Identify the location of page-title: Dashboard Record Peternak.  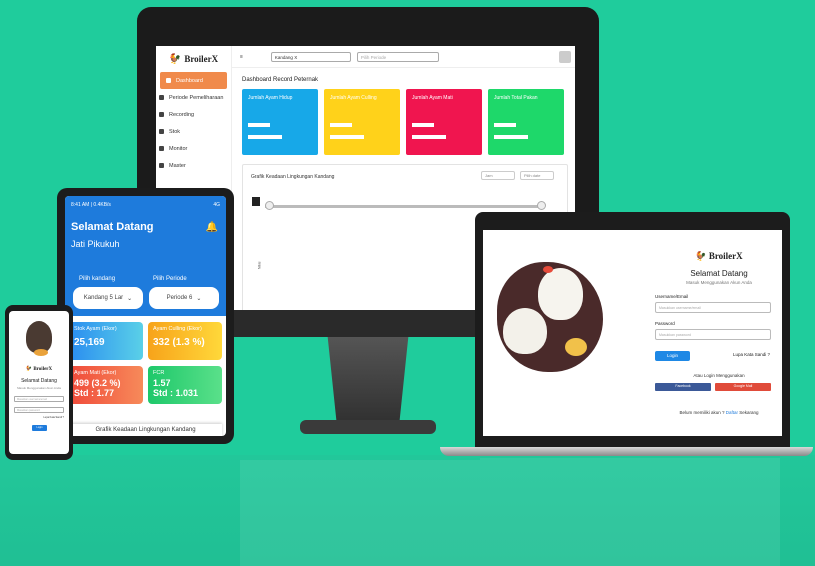
(280, 80).